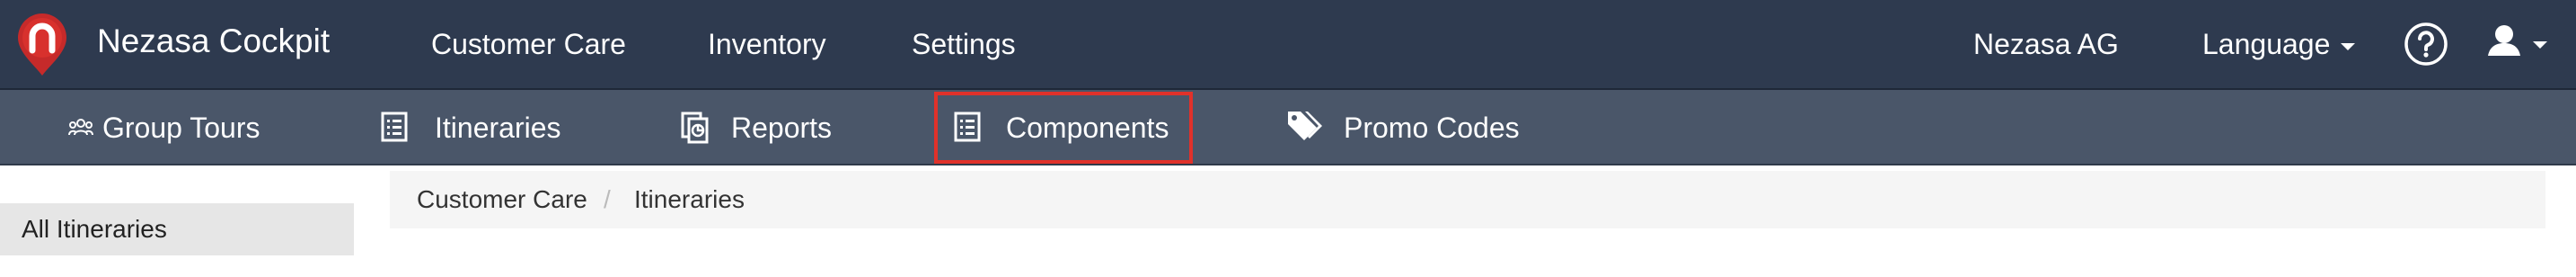 The width and height of the screenshot is (2576, 277). Describe the element at coordinates (498, 128) in the screenshot. I see `subnav-label: Itineraries` at that location.